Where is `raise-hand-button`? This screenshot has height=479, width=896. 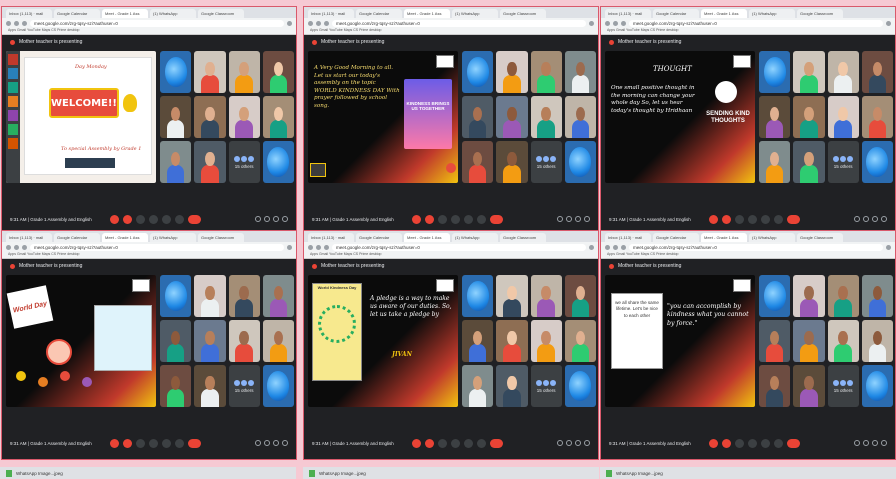 raise-hand-button is located at coordinates (752, 443).